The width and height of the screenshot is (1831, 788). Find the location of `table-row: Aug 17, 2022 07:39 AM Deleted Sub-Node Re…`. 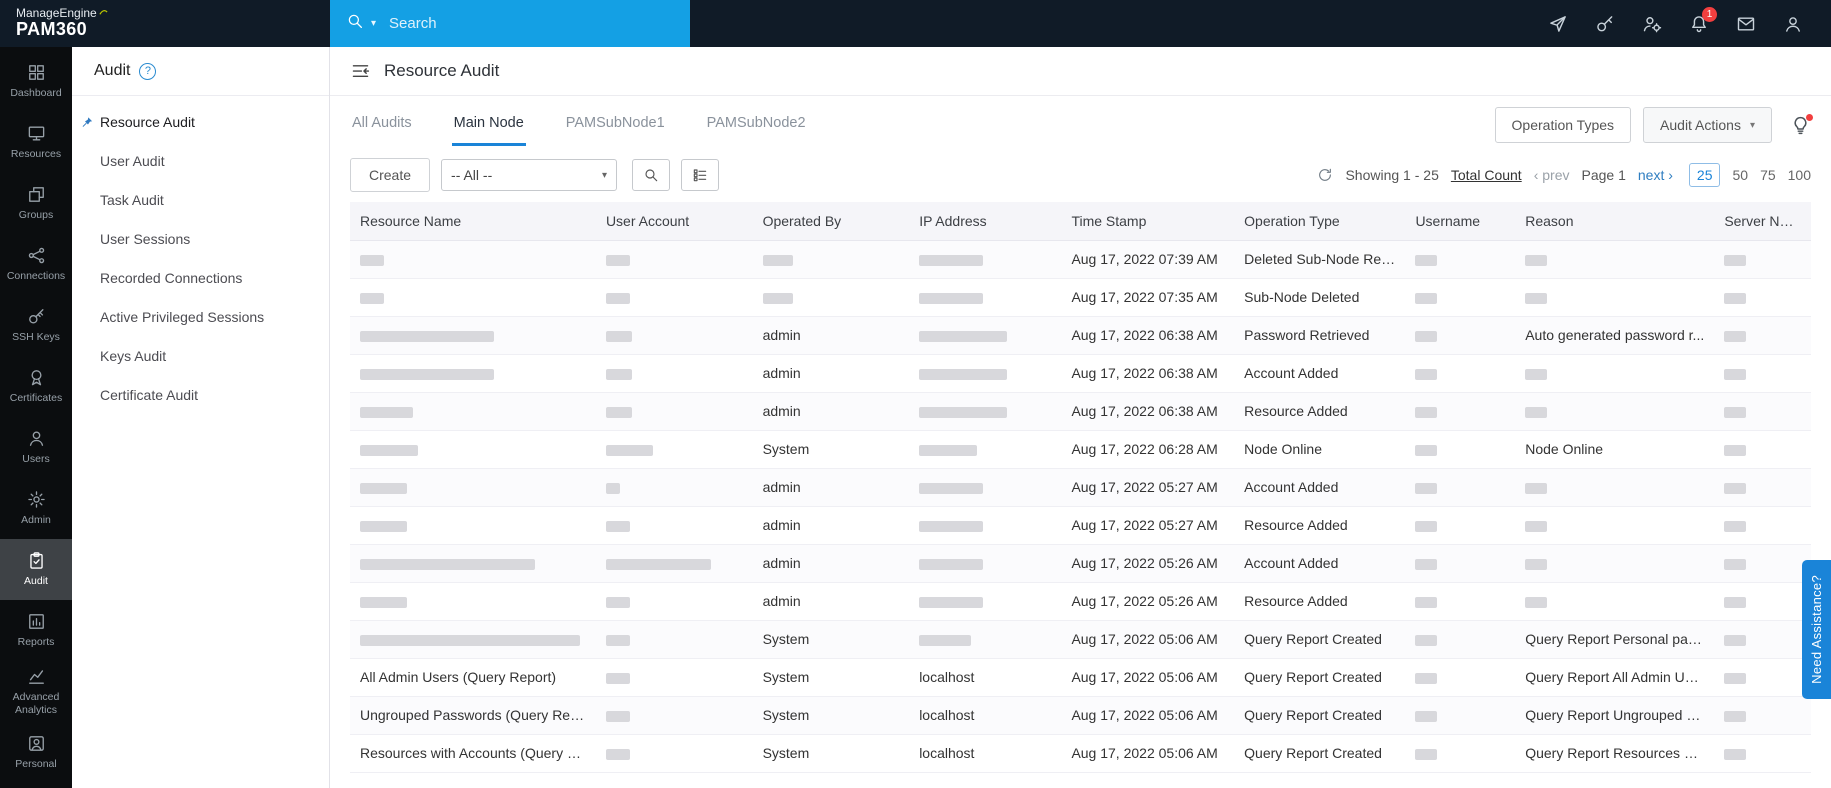

table-row: Aug 17, 2022 07:39 AM Deleted Sub-Node Re… is located at coordinates (1080, 259).